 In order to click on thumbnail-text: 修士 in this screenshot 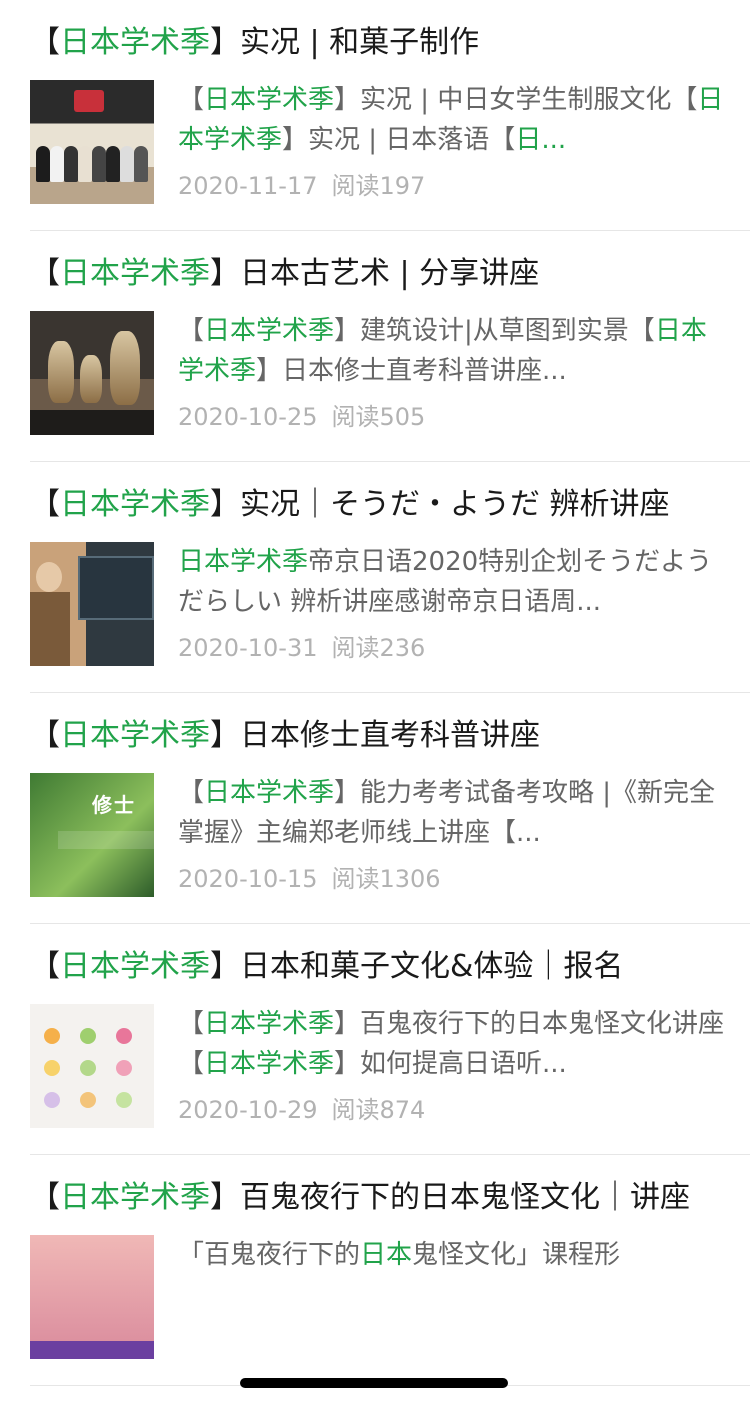, I will do `click(114, 805)`.